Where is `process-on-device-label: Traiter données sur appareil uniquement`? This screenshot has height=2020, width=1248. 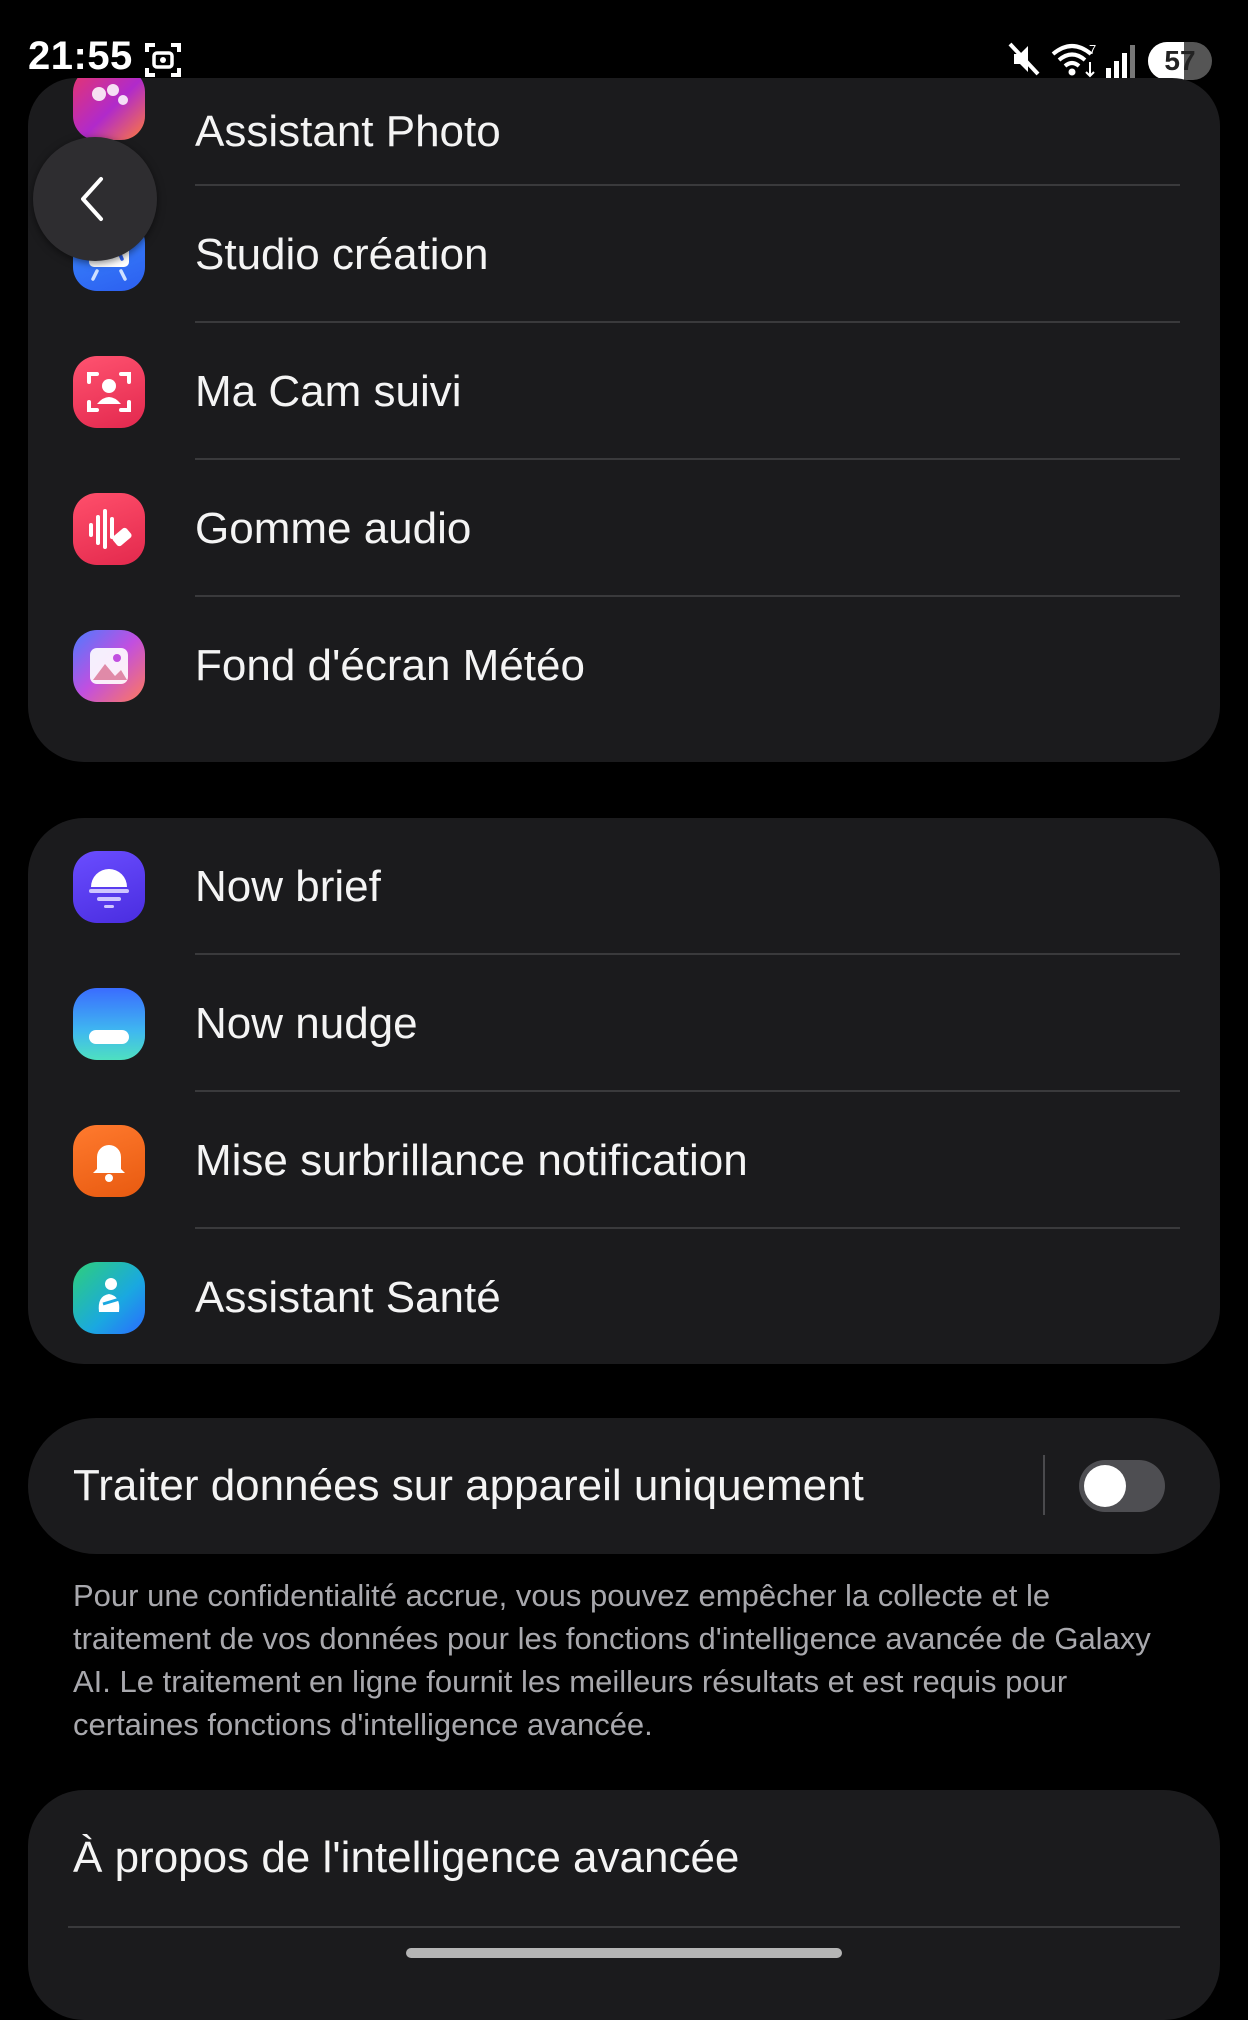
process-on-device-label: Traiter données sur appareil uniquement is located at coordinates (468, 1485).